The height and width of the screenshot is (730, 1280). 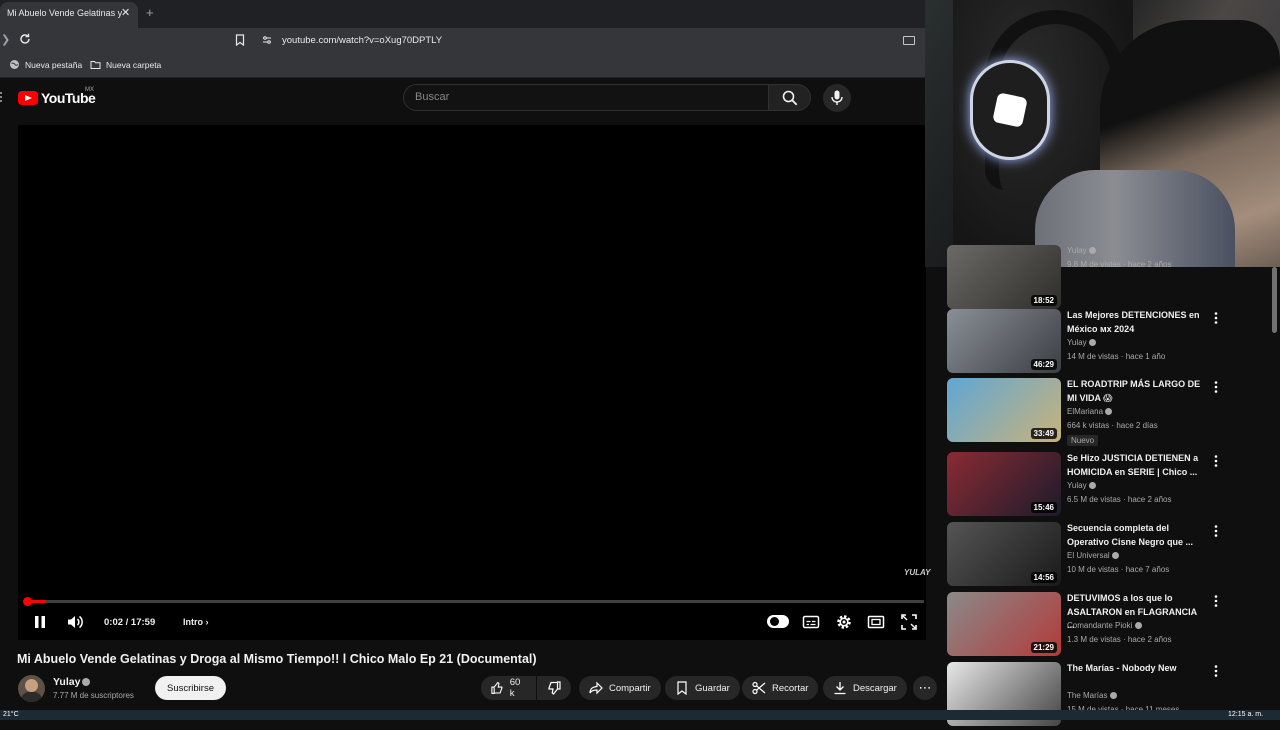 I want to click on pause-icon, so click(x=40, y=622).